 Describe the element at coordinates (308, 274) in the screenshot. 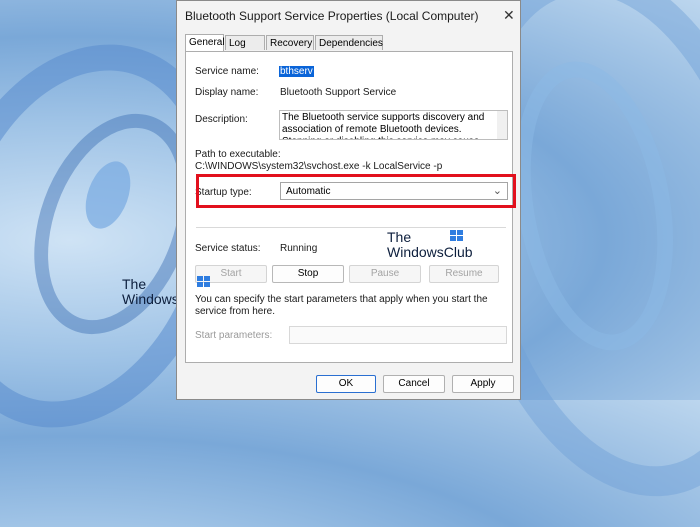

I see `stop-button: Stop` at that location.